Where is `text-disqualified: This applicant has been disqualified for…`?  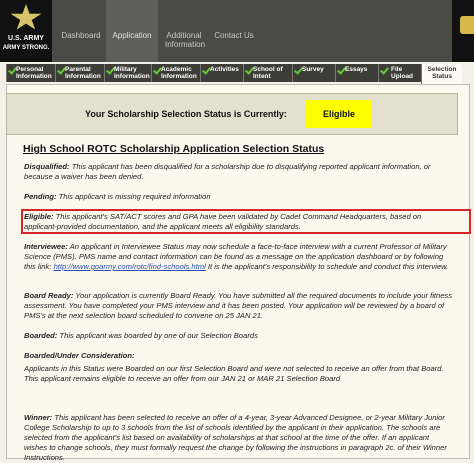 text-disqualified: This applicant has been disqualified for… is located at coordinates (227, 171).